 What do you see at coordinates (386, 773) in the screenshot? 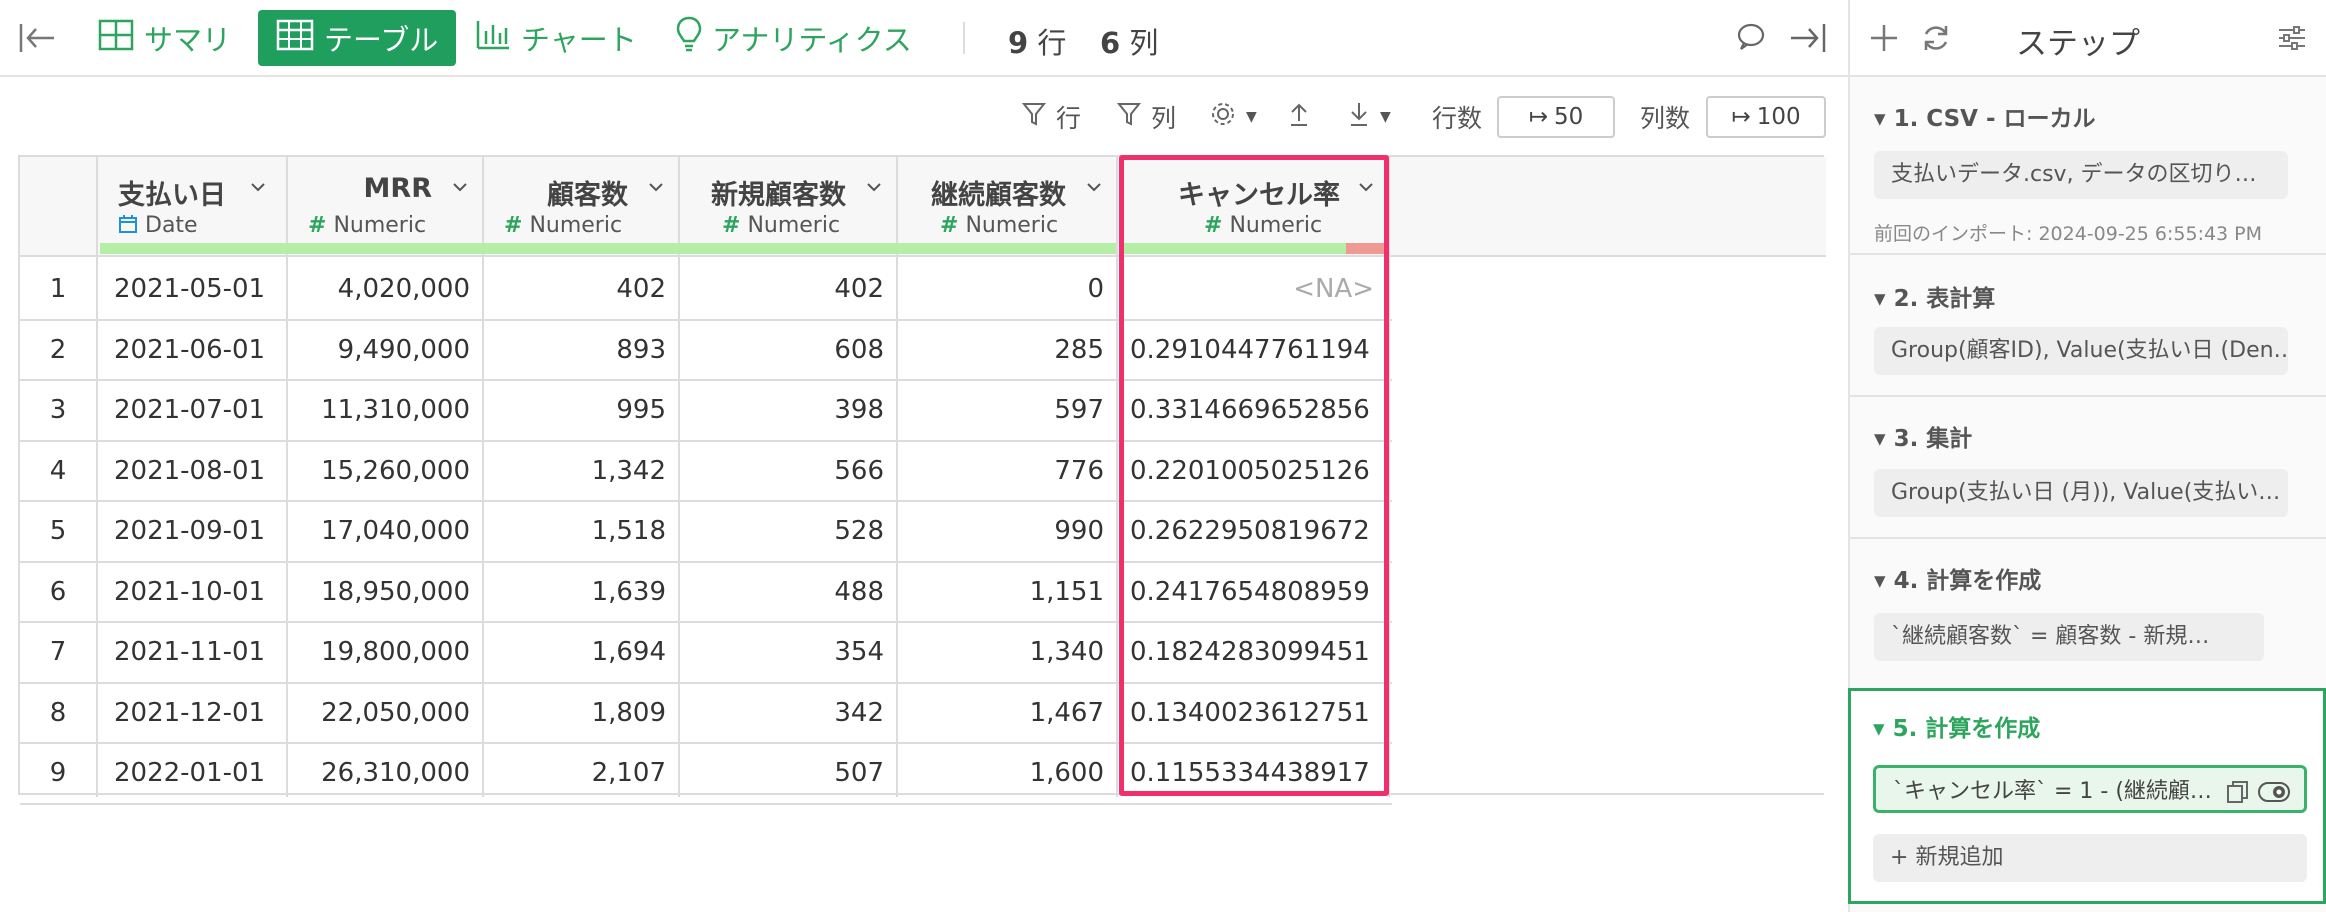
I see `cell-mrr: 26,310,000` at bounding box center [386, 773].